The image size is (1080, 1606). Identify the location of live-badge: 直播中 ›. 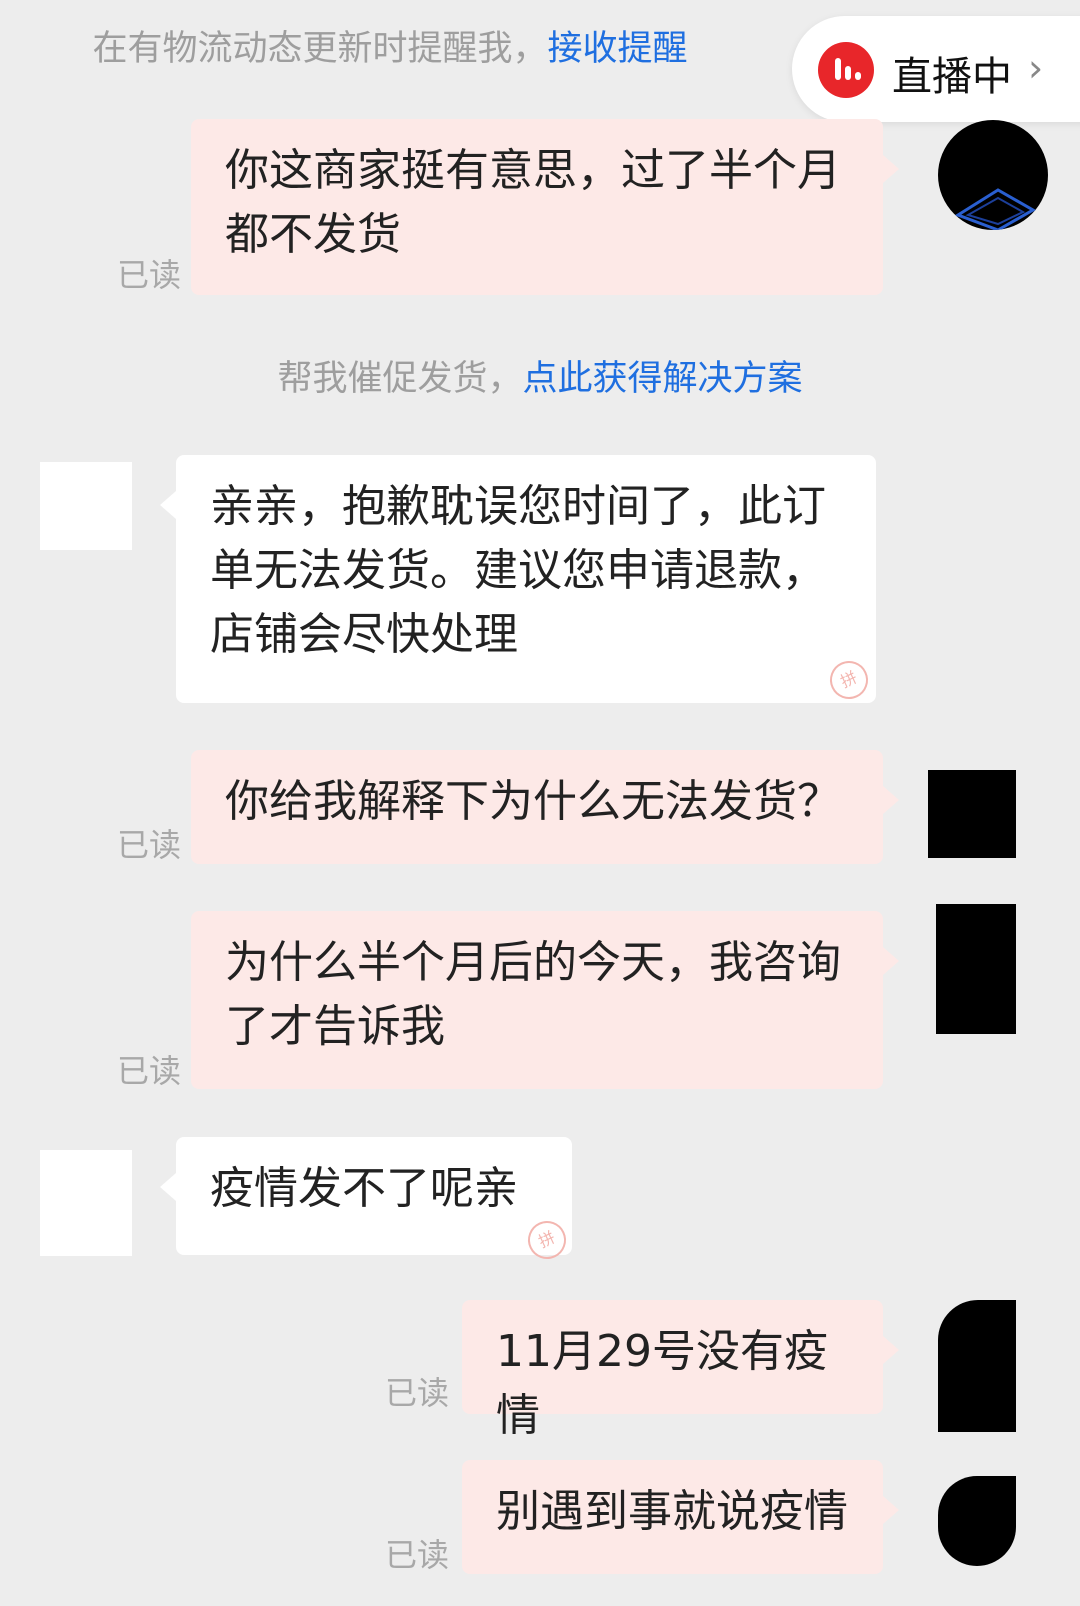
(936, 69).